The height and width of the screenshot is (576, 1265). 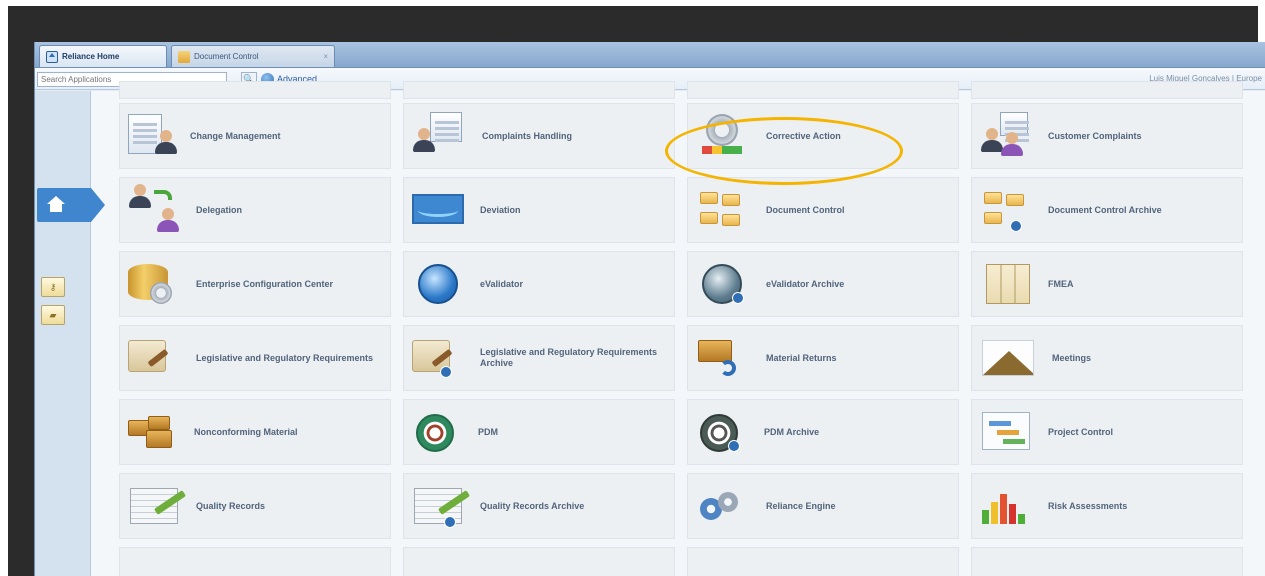 What do you see at coordinates (823, 432) in the screenshot?
I see `app-tile-pdm-archive: PDM Archive` at bounding box center [823, 432].